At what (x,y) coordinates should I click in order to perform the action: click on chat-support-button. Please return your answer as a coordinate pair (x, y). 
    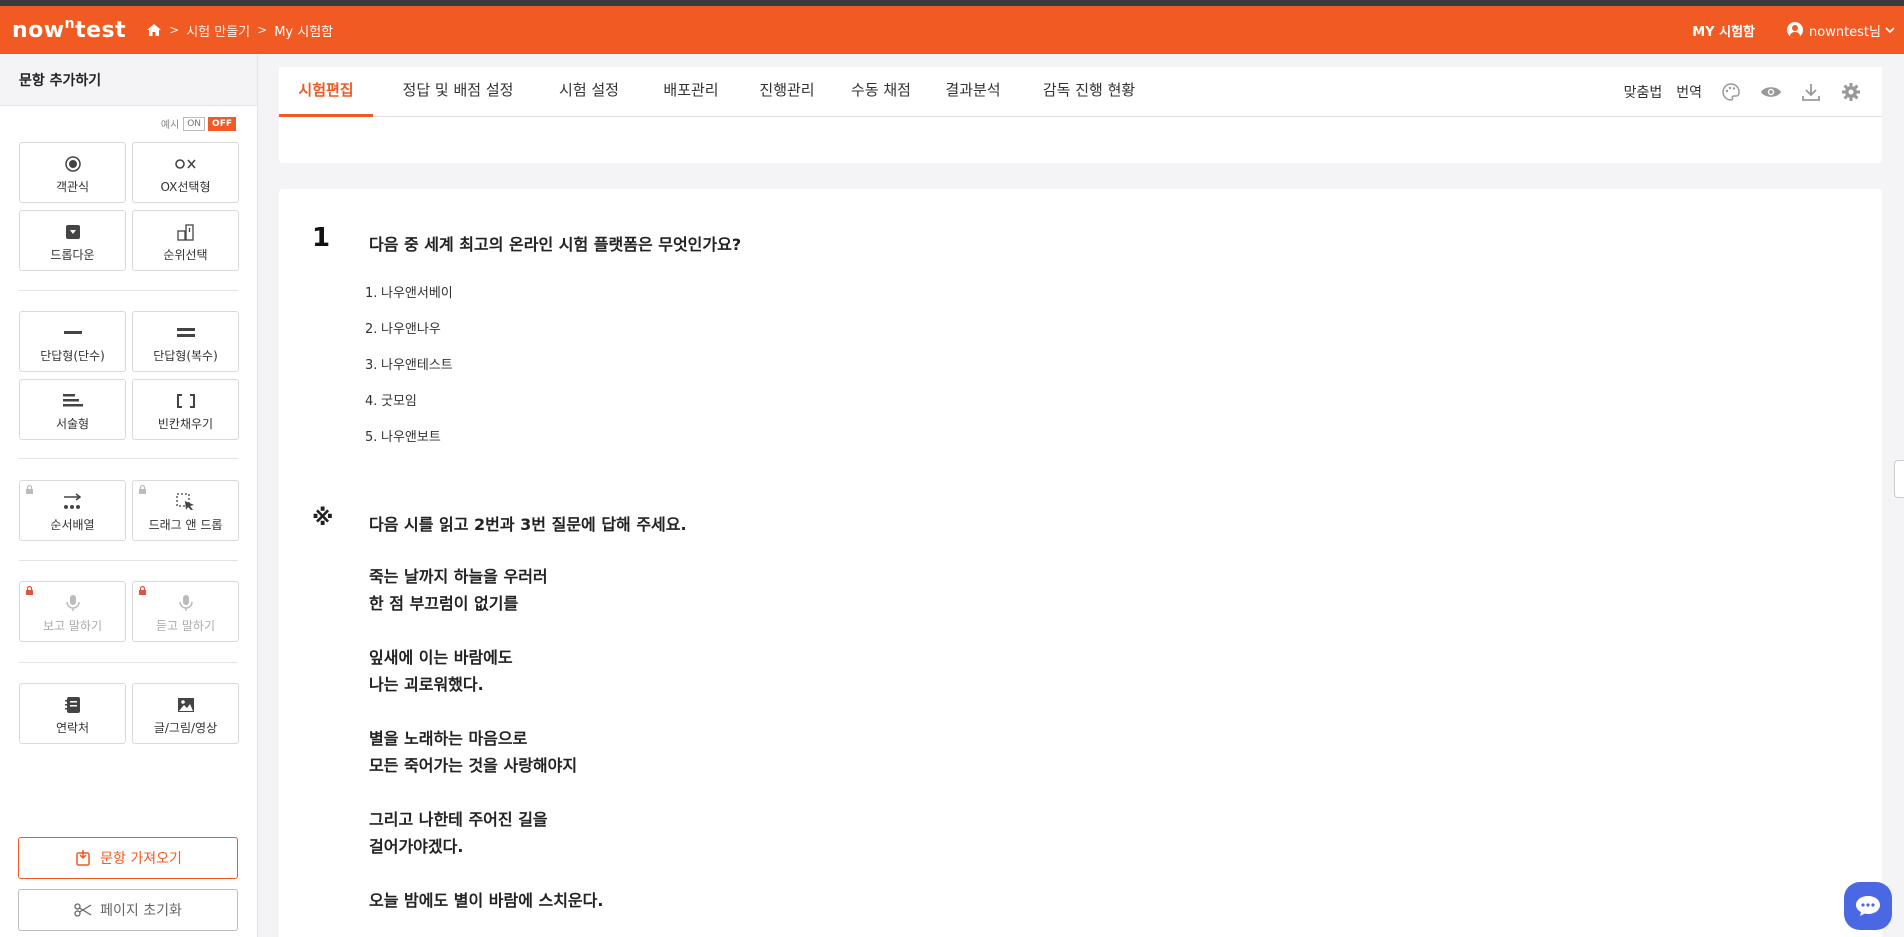
    Looking at the image, I should click on (1868, 906).